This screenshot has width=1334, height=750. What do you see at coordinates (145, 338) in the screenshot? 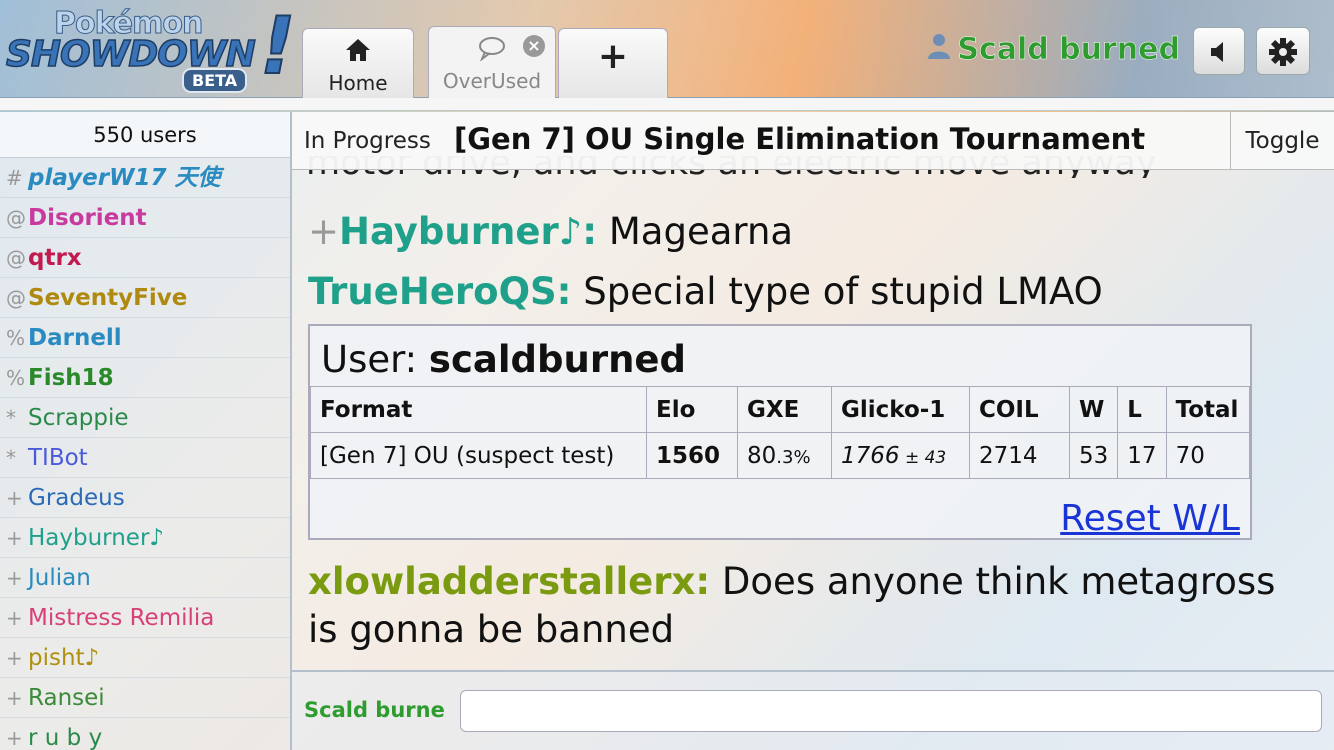
I see `userlist-item: % Darnell` at bounding box center [145, 338].